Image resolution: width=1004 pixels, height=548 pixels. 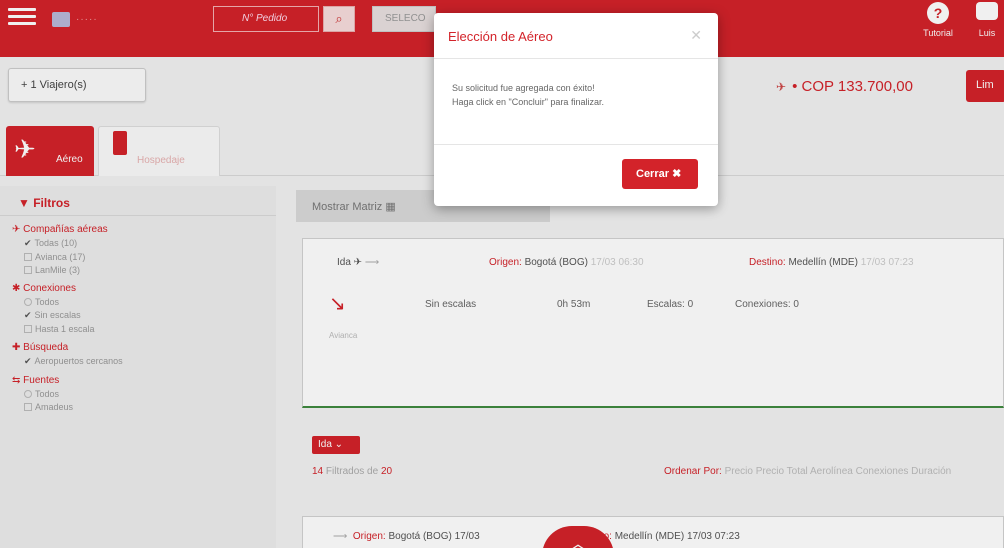 I want to click on modal-title: Elección de Aéreo, so click(x=576, y=36).